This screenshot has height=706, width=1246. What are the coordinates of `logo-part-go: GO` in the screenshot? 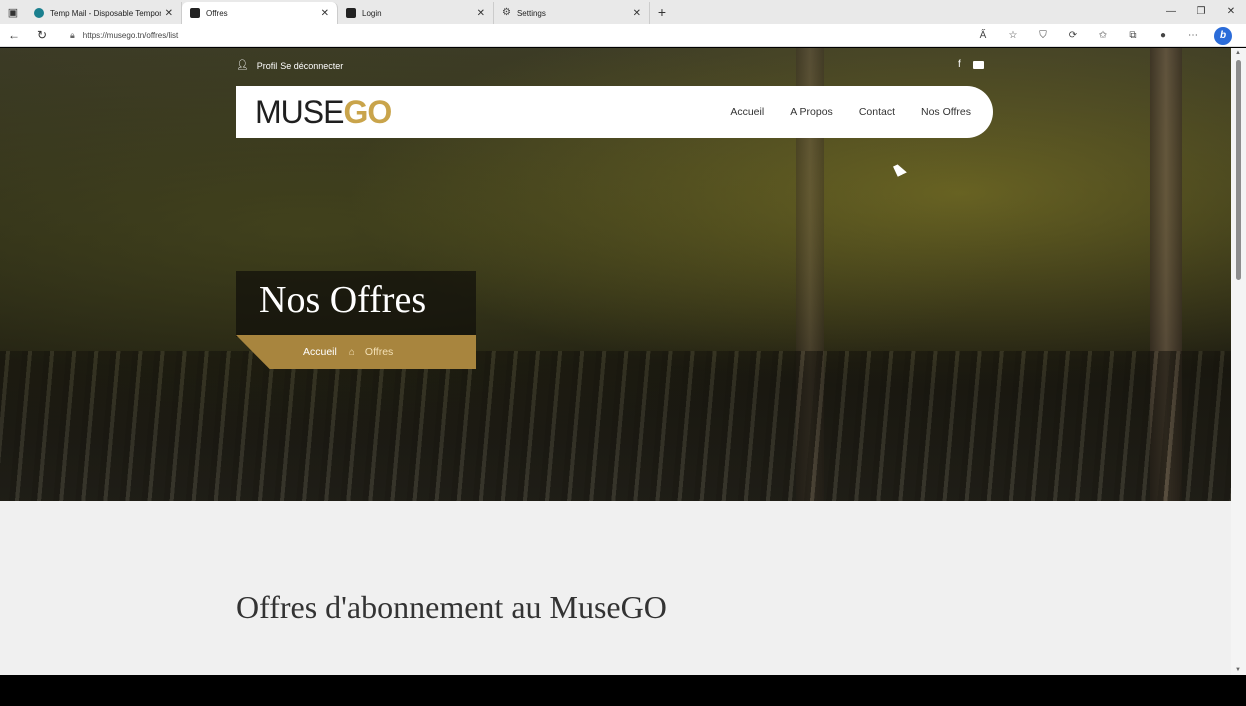 It's located at (367, 111).